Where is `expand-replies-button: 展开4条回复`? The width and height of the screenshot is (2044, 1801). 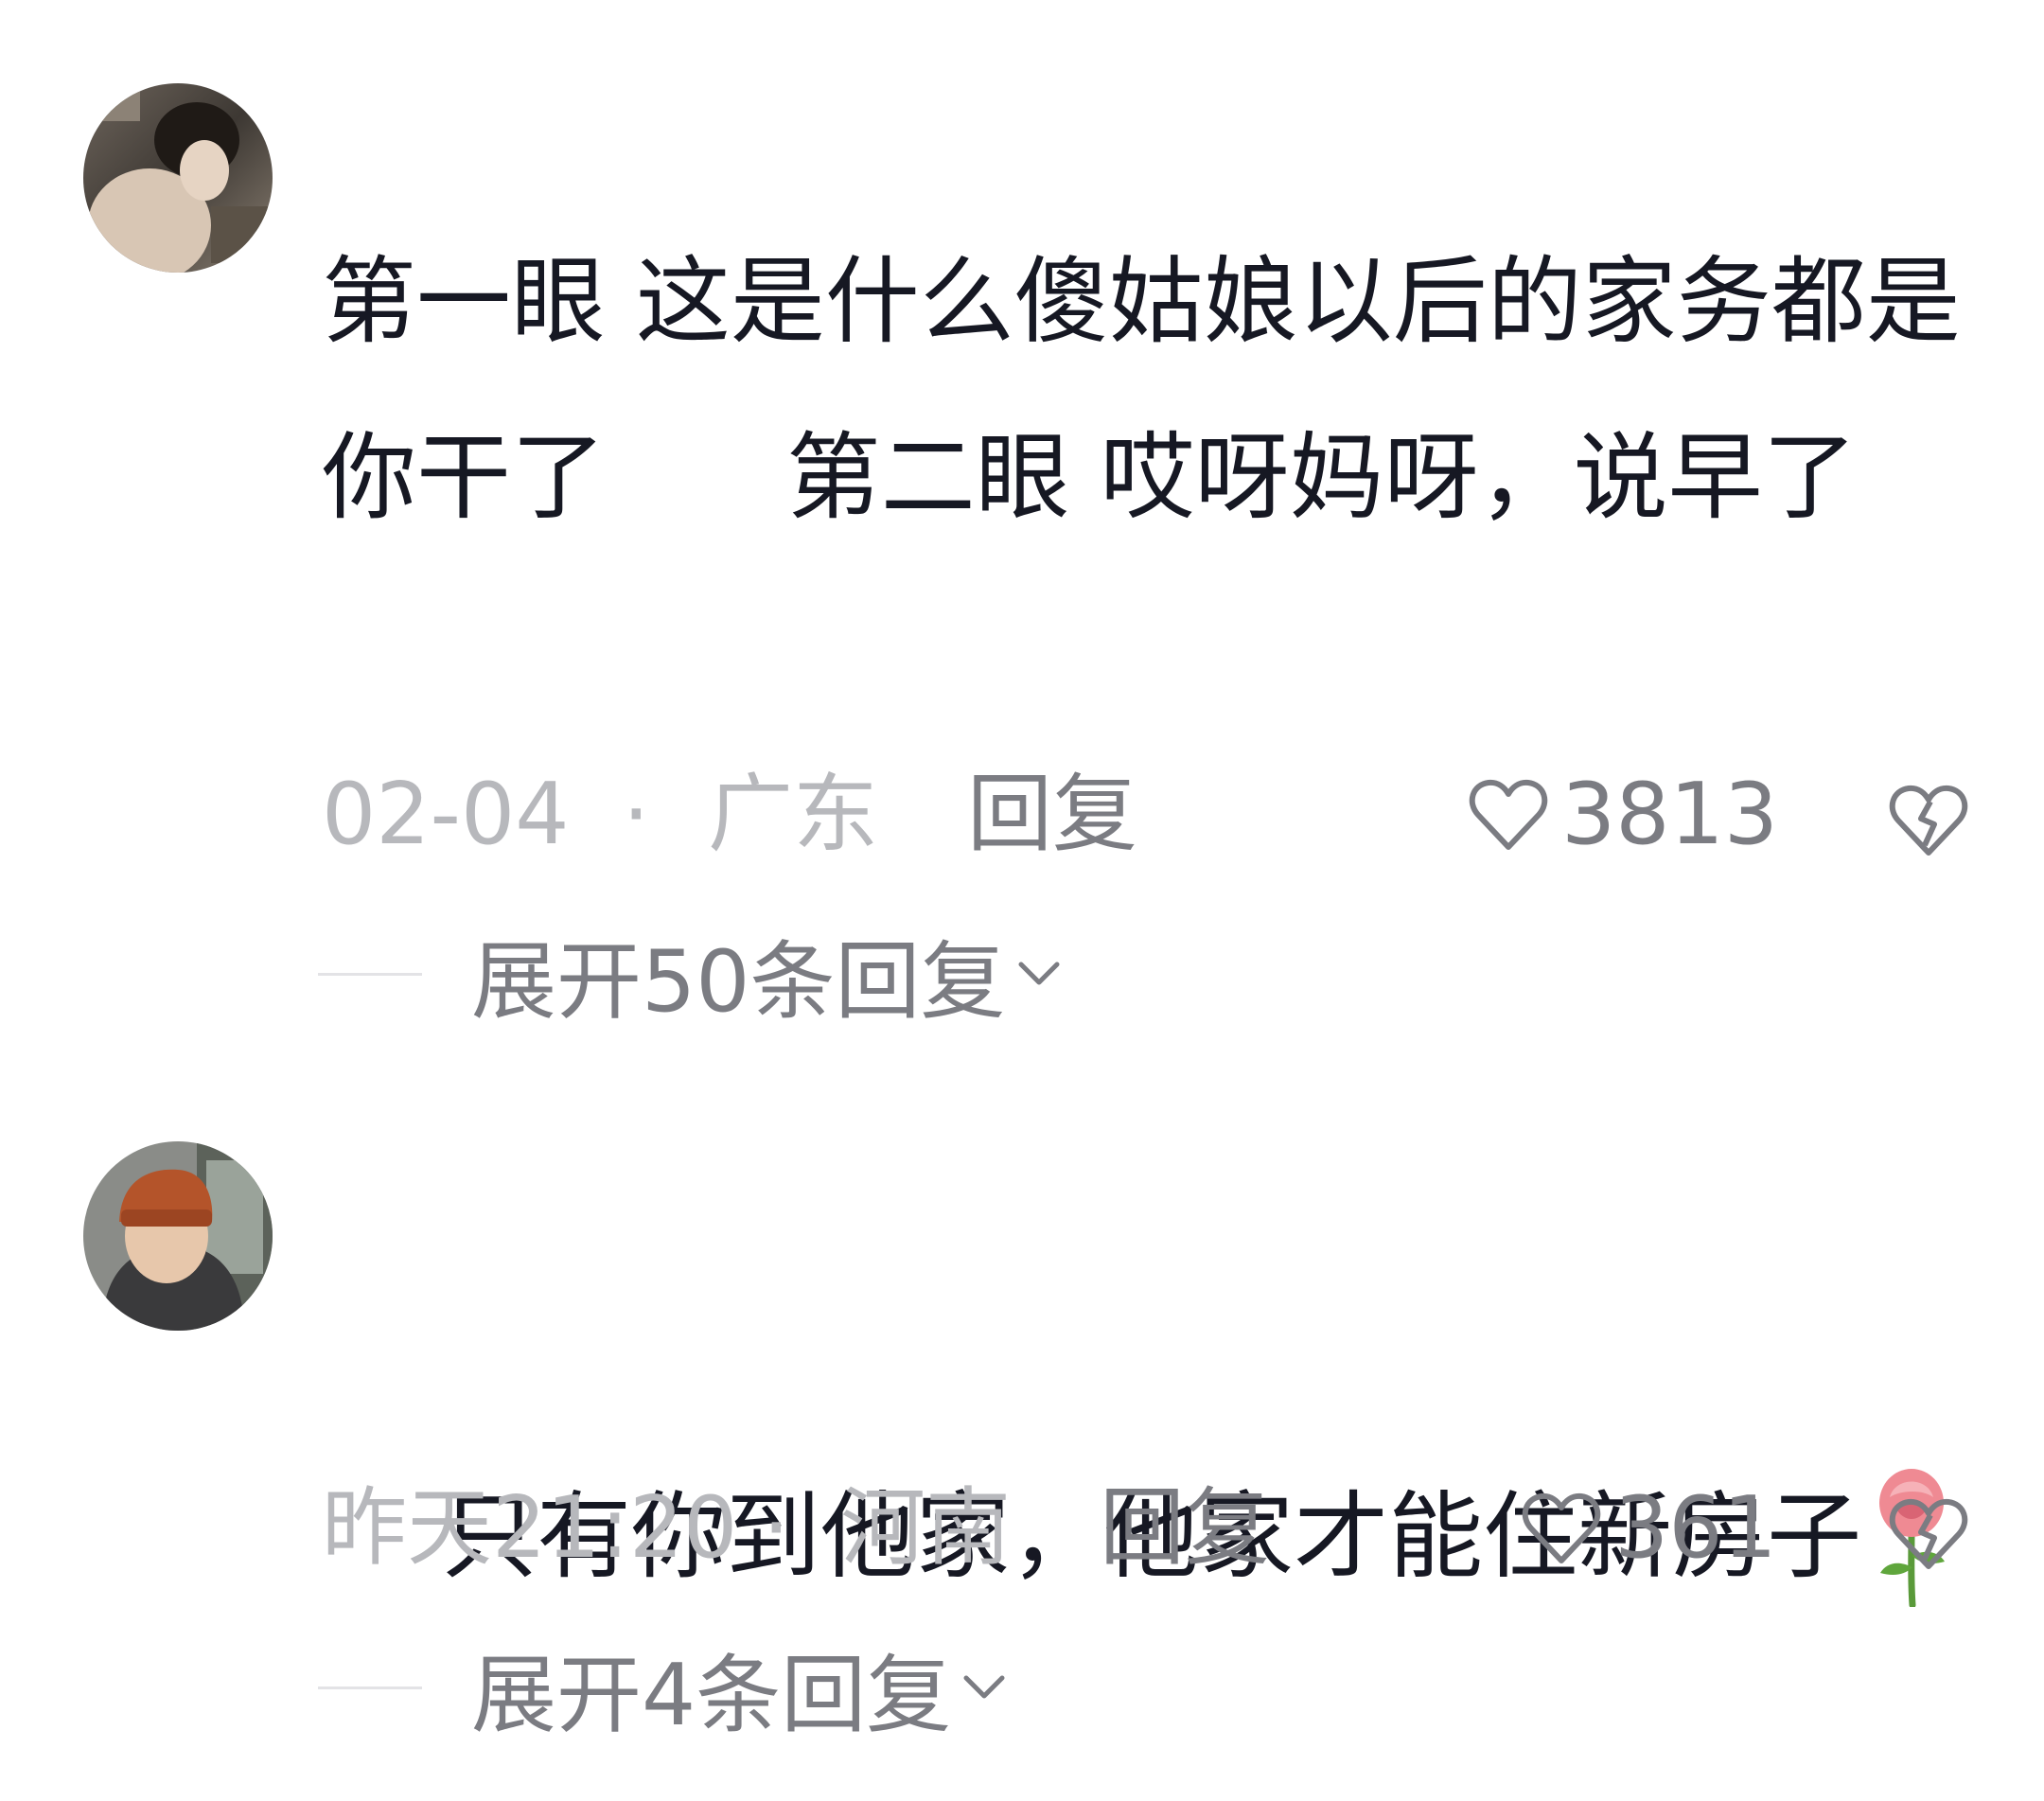 expand-replies-button: 展开4条回复 is located at coordinates (663, 1690).